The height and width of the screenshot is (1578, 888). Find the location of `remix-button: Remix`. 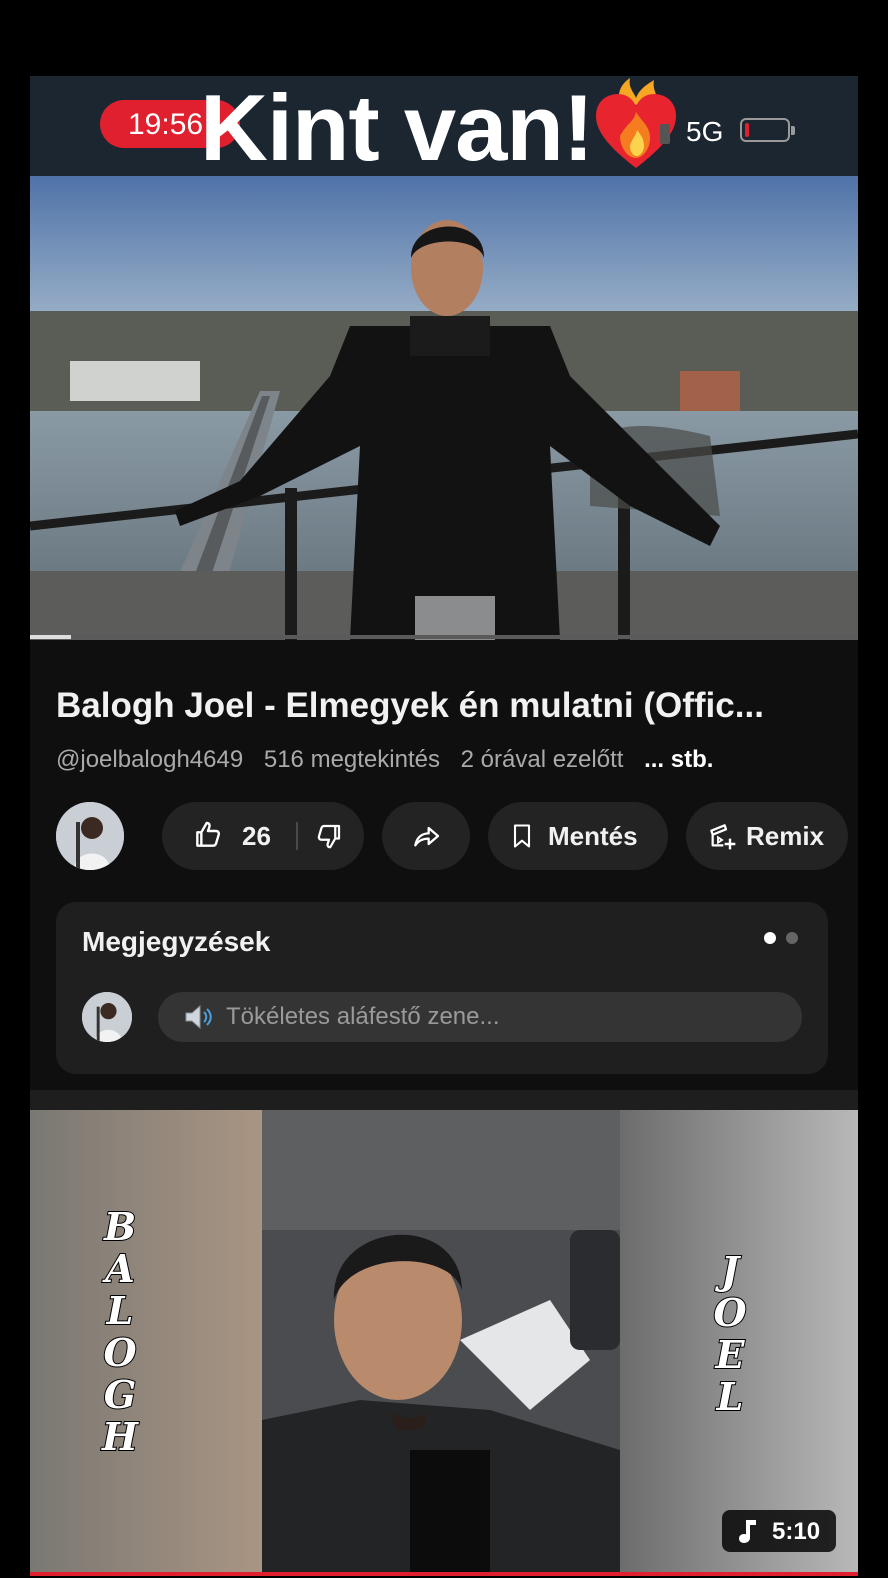

remix-button: Remix is located at coordinates (767, 836).